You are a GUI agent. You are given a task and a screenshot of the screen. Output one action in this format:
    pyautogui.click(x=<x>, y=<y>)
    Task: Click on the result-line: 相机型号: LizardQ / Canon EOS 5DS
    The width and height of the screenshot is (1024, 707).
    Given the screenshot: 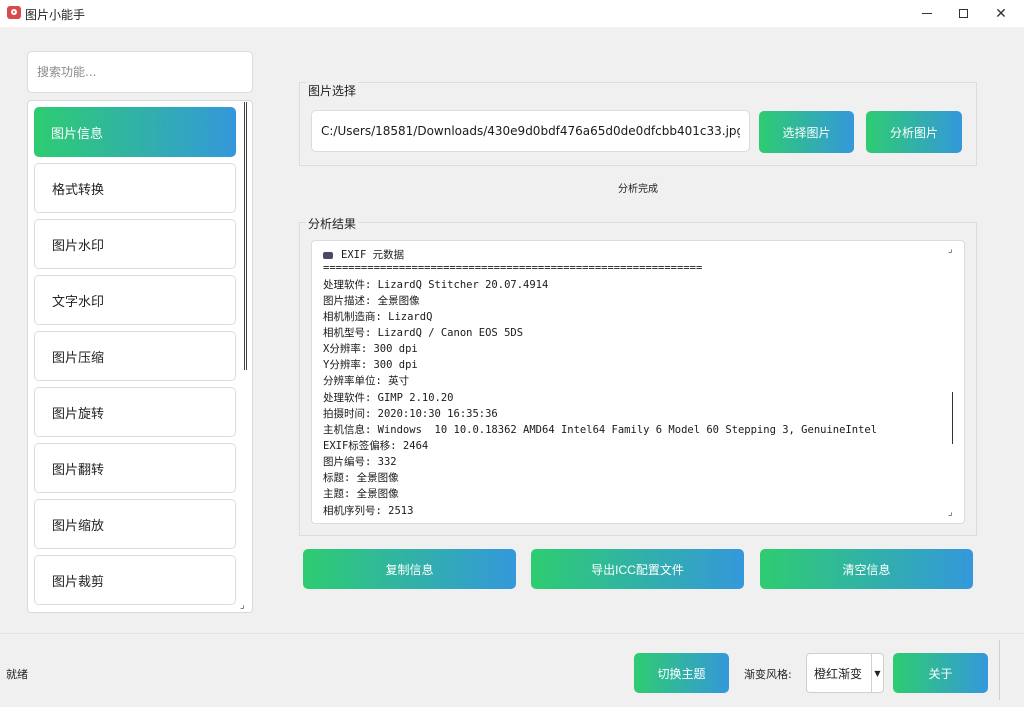 What is the action you would take?
    pyautogui.click(x=423, y=333)
    